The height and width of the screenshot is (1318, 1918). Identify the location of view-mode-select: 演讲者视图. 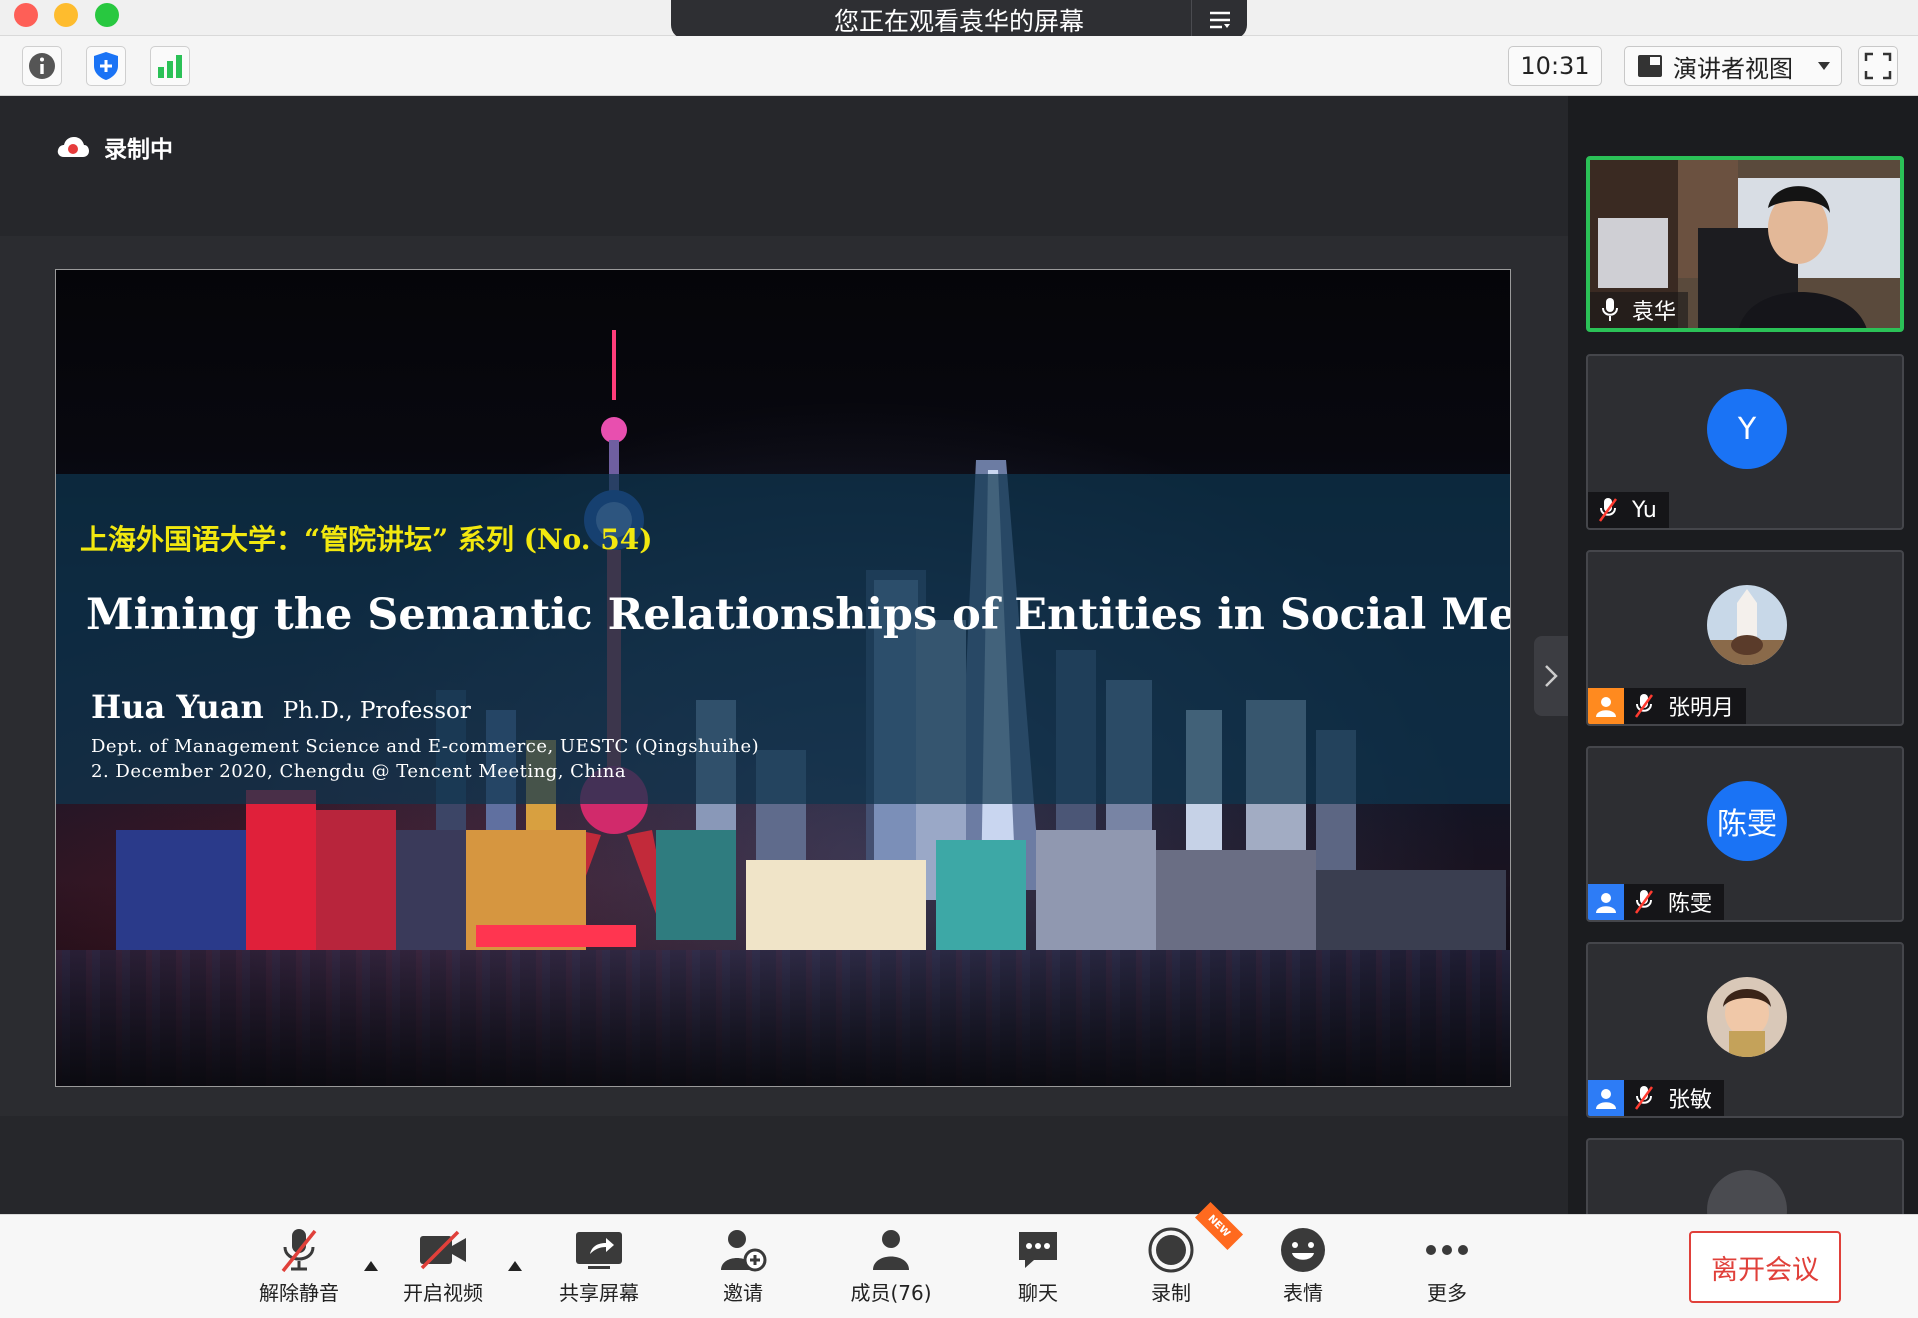
(1733, 66).